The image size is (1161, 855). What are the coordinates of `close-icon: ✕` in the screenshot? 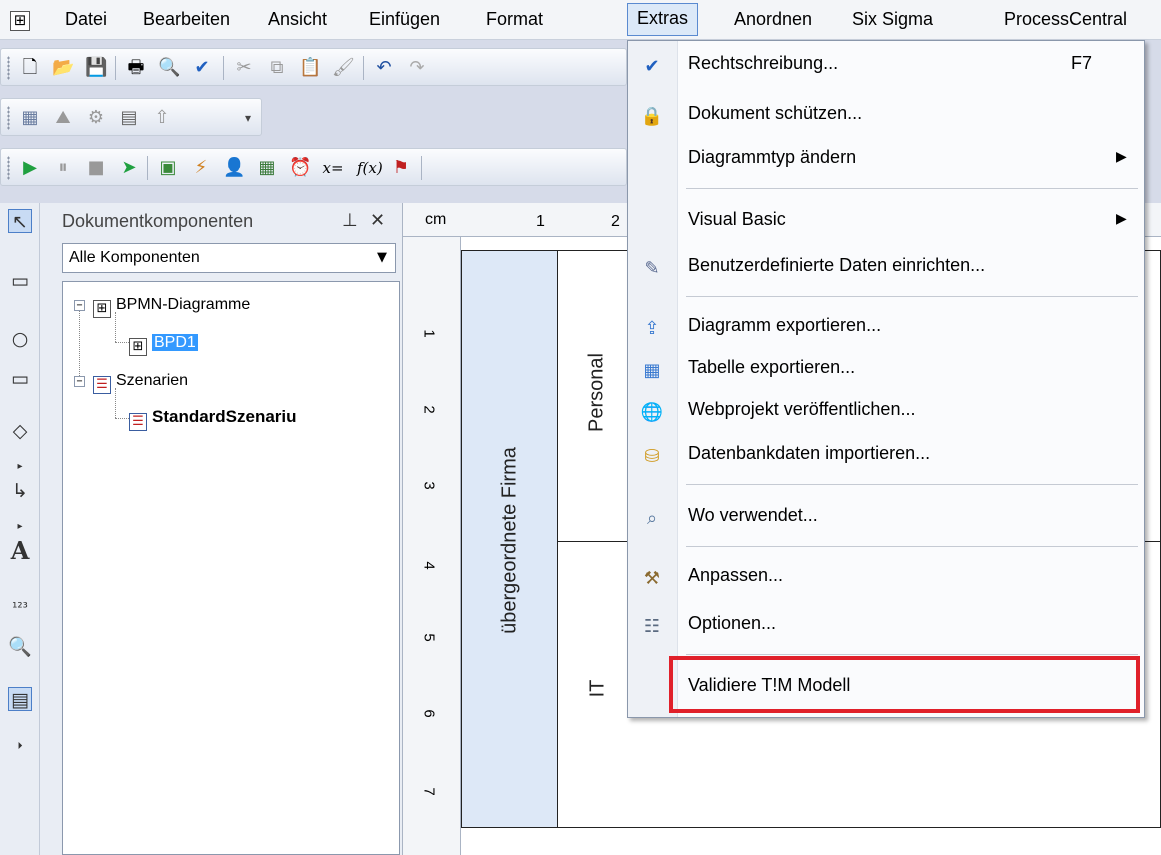 It's located at (377, 220).